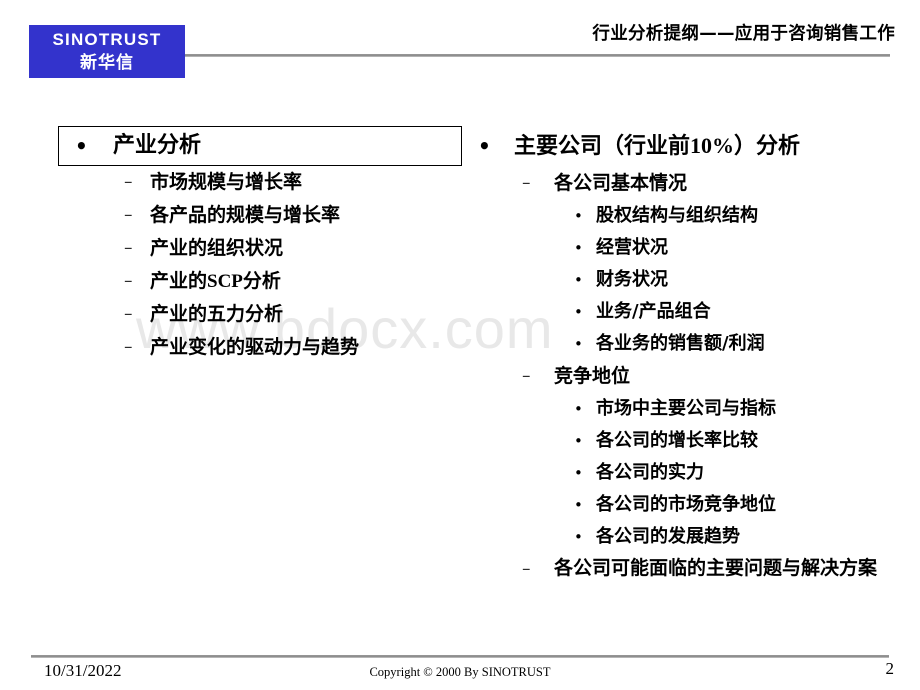  I want to click on list-item-label-prefix: 产业的, so click(179, 281).